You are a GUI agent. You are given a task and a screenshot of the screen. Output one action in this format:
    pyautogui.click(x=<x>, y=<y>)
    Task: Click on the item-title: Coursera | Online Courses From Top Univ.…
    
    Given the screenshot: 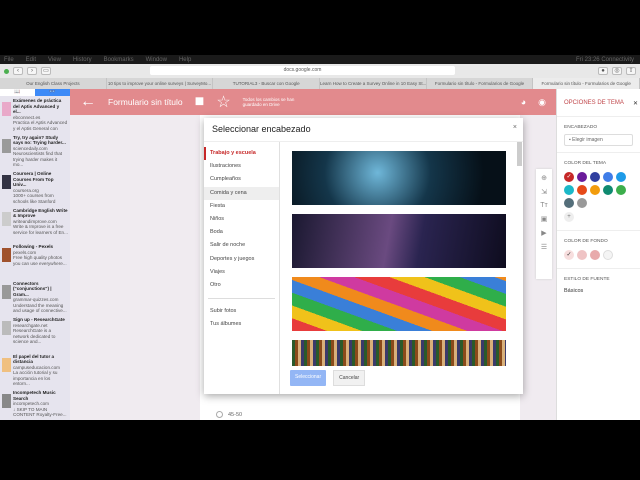 What is the action you would take?
    pyautogui.click(x=33, y=179)
    